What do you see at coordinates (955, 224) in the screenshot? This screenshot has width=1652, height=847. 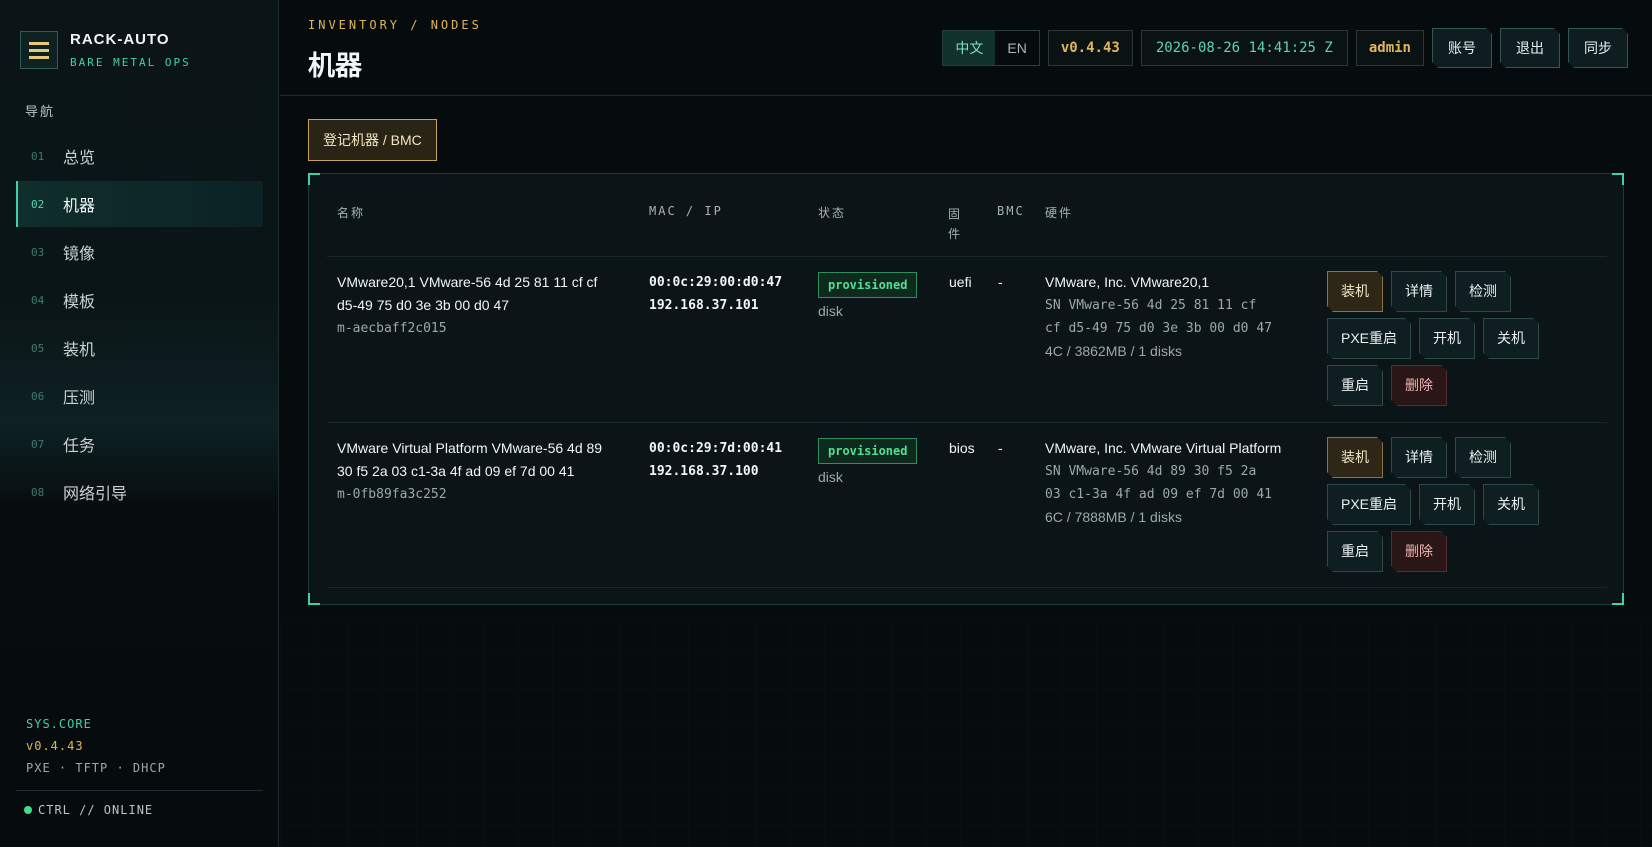 I see `column-header-firmware: 固件` at bounding box center [955, 224].